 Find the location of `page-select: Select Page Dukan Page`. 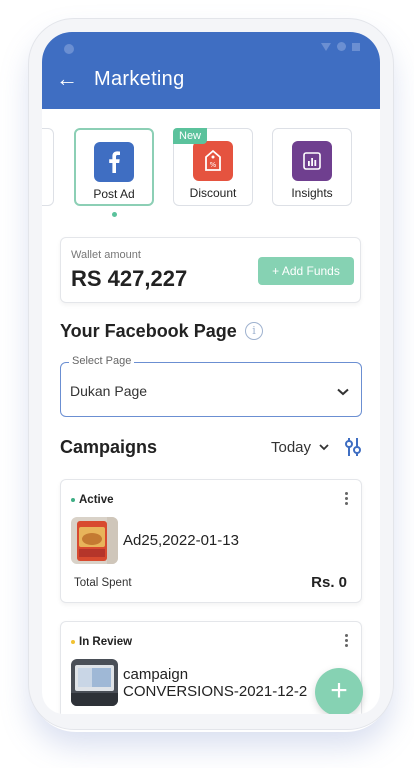

page-select: Select Page Dukan Page is located at coordinates (211, 386).